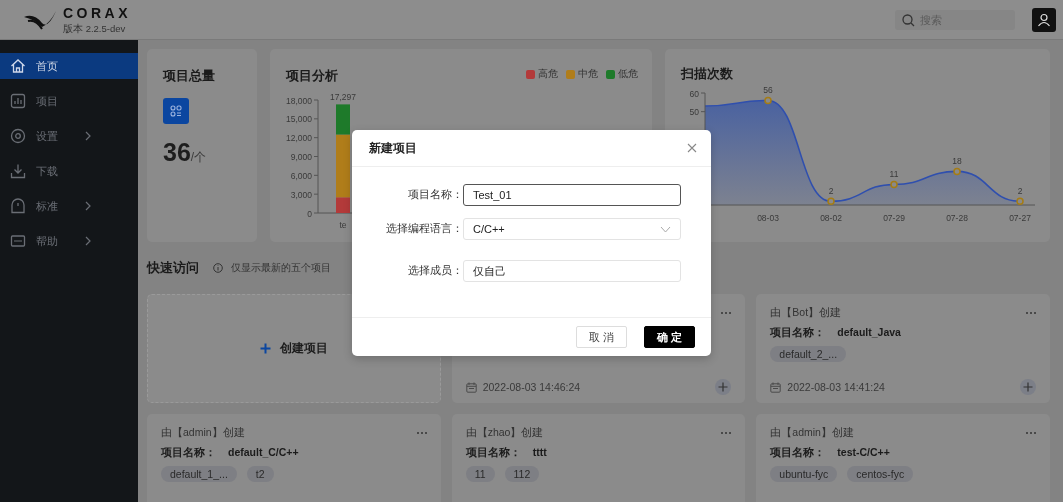 The width and height of the screenshot is (1063, 502). I want to click on axis-tick-label: 0, so click(309, 213).